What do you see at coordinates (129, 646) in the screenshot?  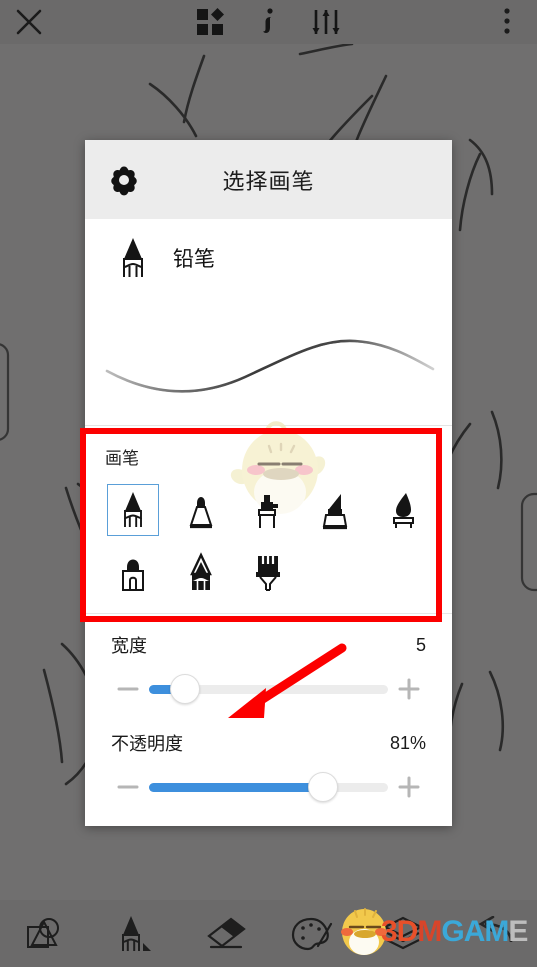 I see `width-slider-label: 宽度` at bounding box center [129, 646].